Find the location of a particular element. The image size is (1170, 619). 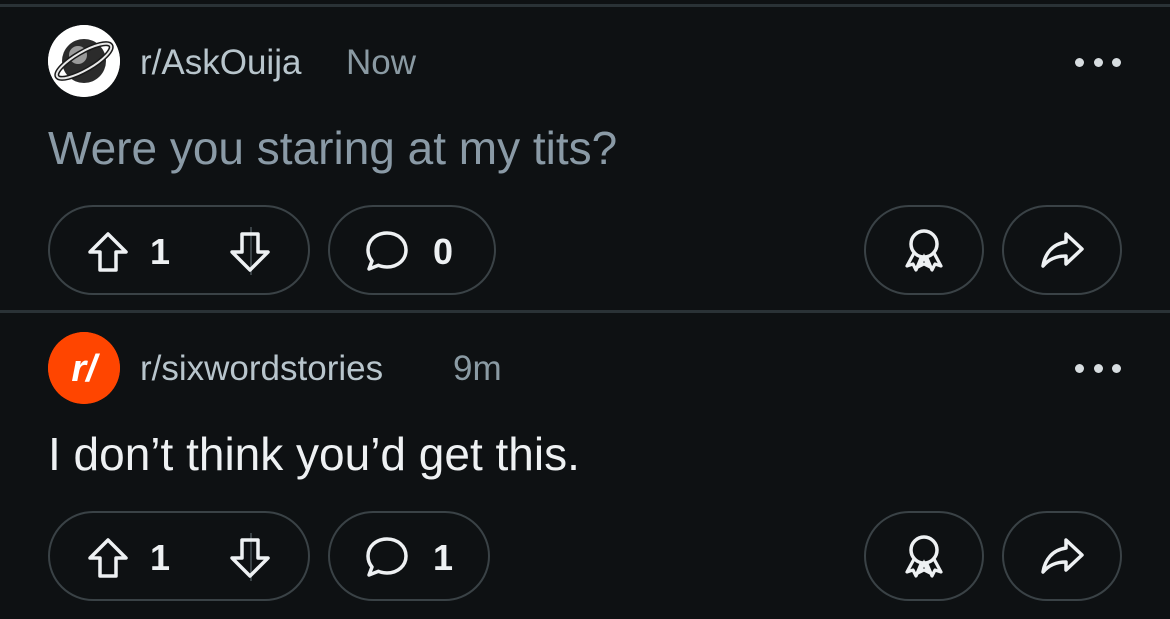

ouija-planet-icon is located at coordinates (84, 61).